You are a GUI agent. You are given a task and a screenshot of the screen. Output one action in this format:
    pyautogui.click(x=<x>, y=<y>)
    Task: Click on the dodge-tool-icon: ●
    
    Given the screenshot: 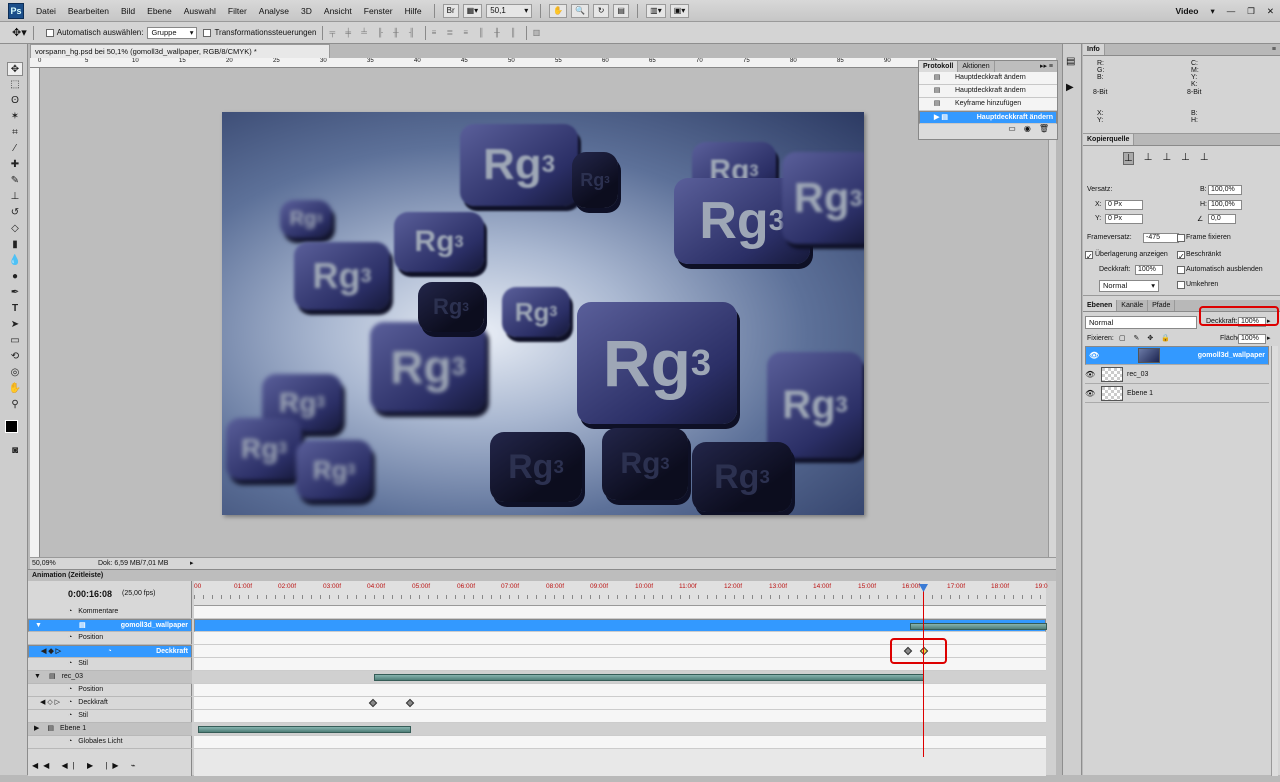 What is the action you would take?
    pyautogui.click(x=15, y=277)
    